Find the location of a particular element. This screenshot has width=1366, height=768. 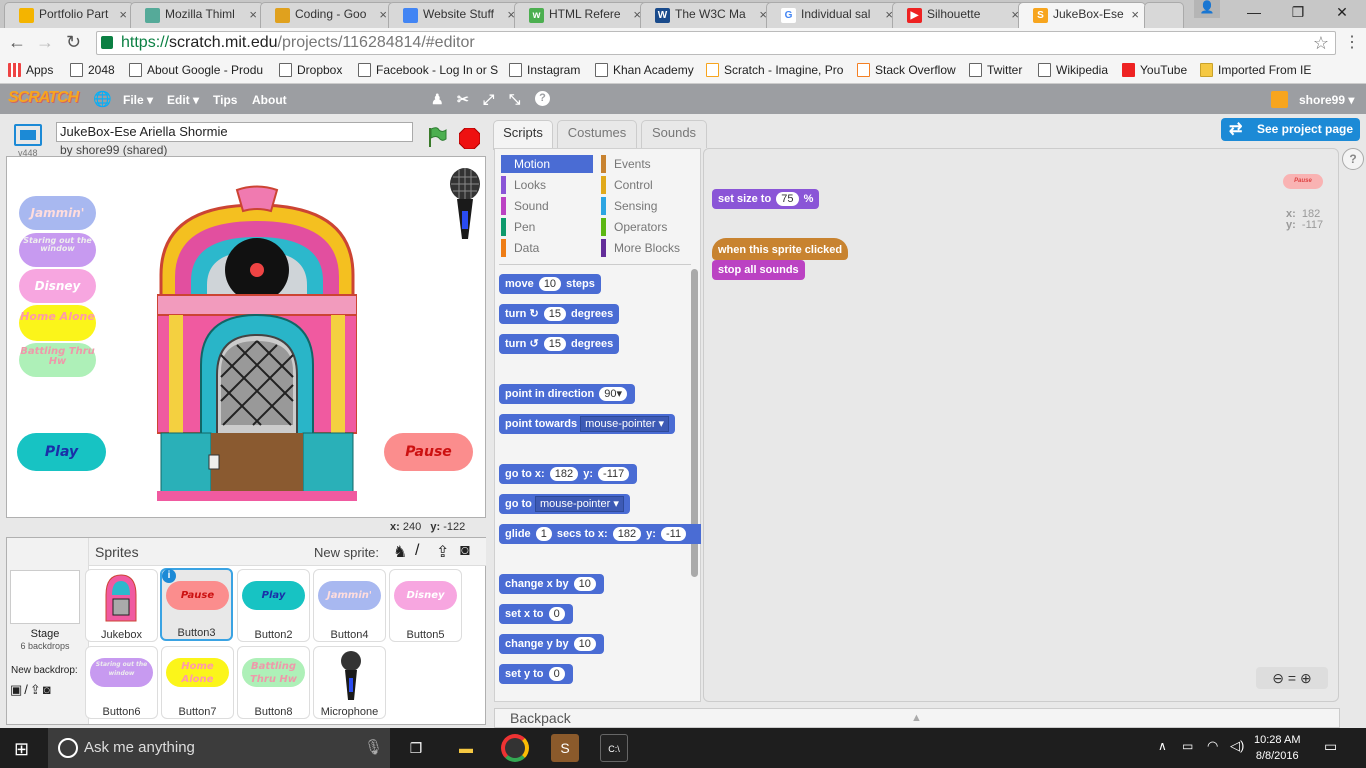

star-icon: ☆ is located at coordinates (1321, 43).